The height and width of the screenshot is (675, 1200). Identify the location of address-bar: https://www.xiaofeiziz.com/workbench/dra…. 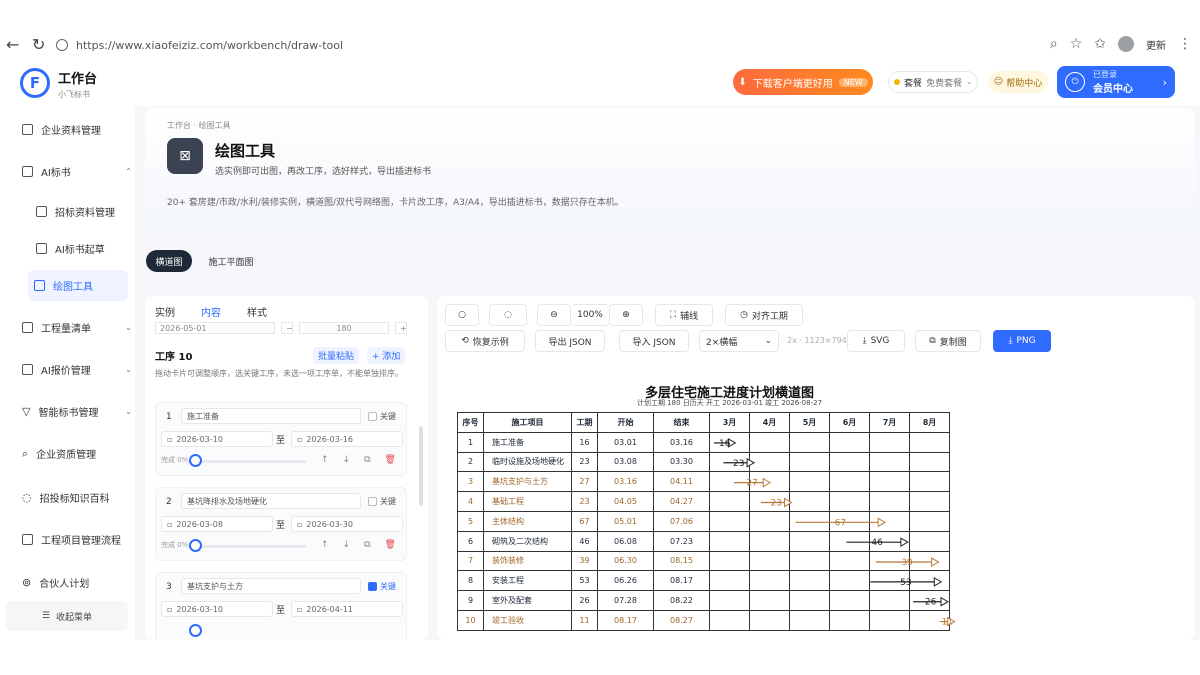
(578, 45).